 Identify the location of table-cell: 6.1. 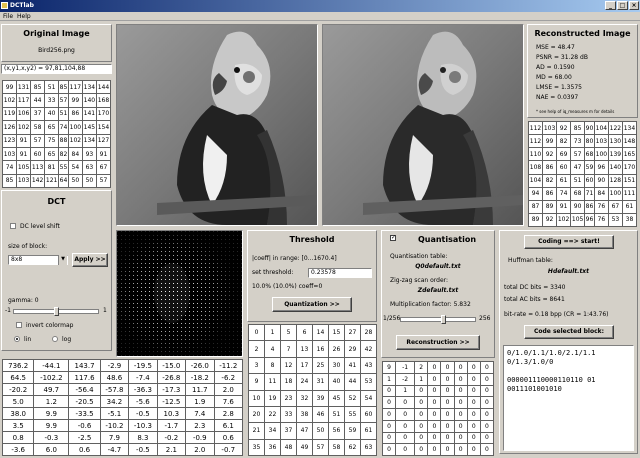
(228, 425).